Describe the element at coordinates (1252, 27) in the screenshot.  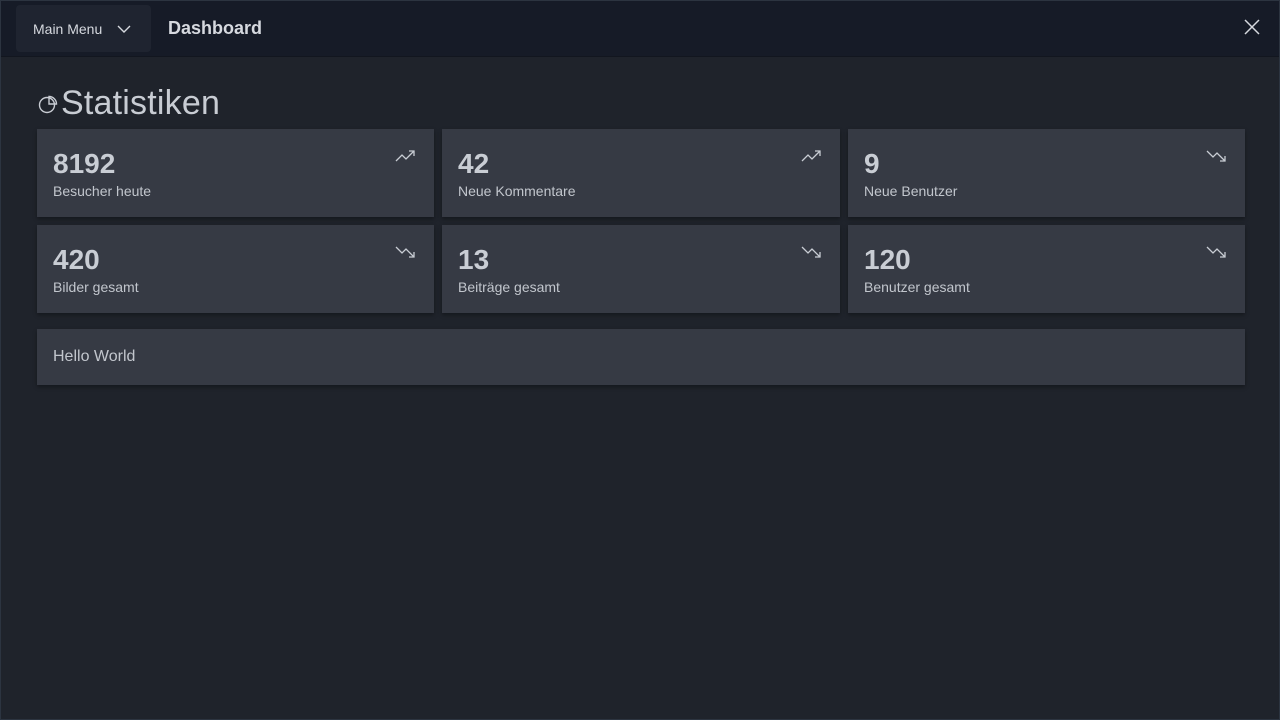
I see `close-icon` at that location.